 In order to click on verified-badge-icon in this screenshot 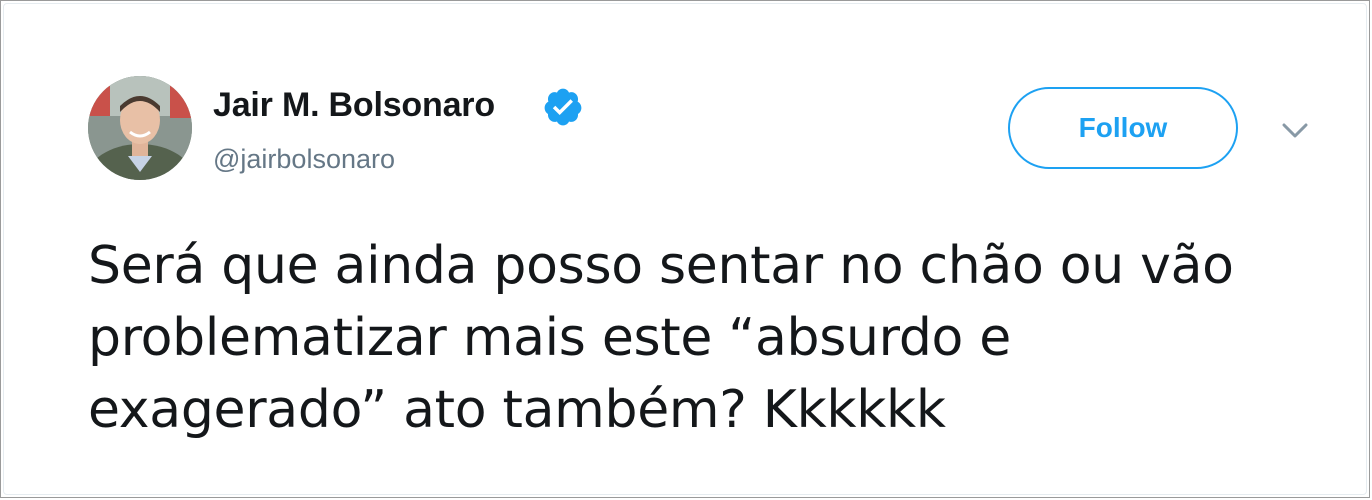, I will do `click(563, 107)`.